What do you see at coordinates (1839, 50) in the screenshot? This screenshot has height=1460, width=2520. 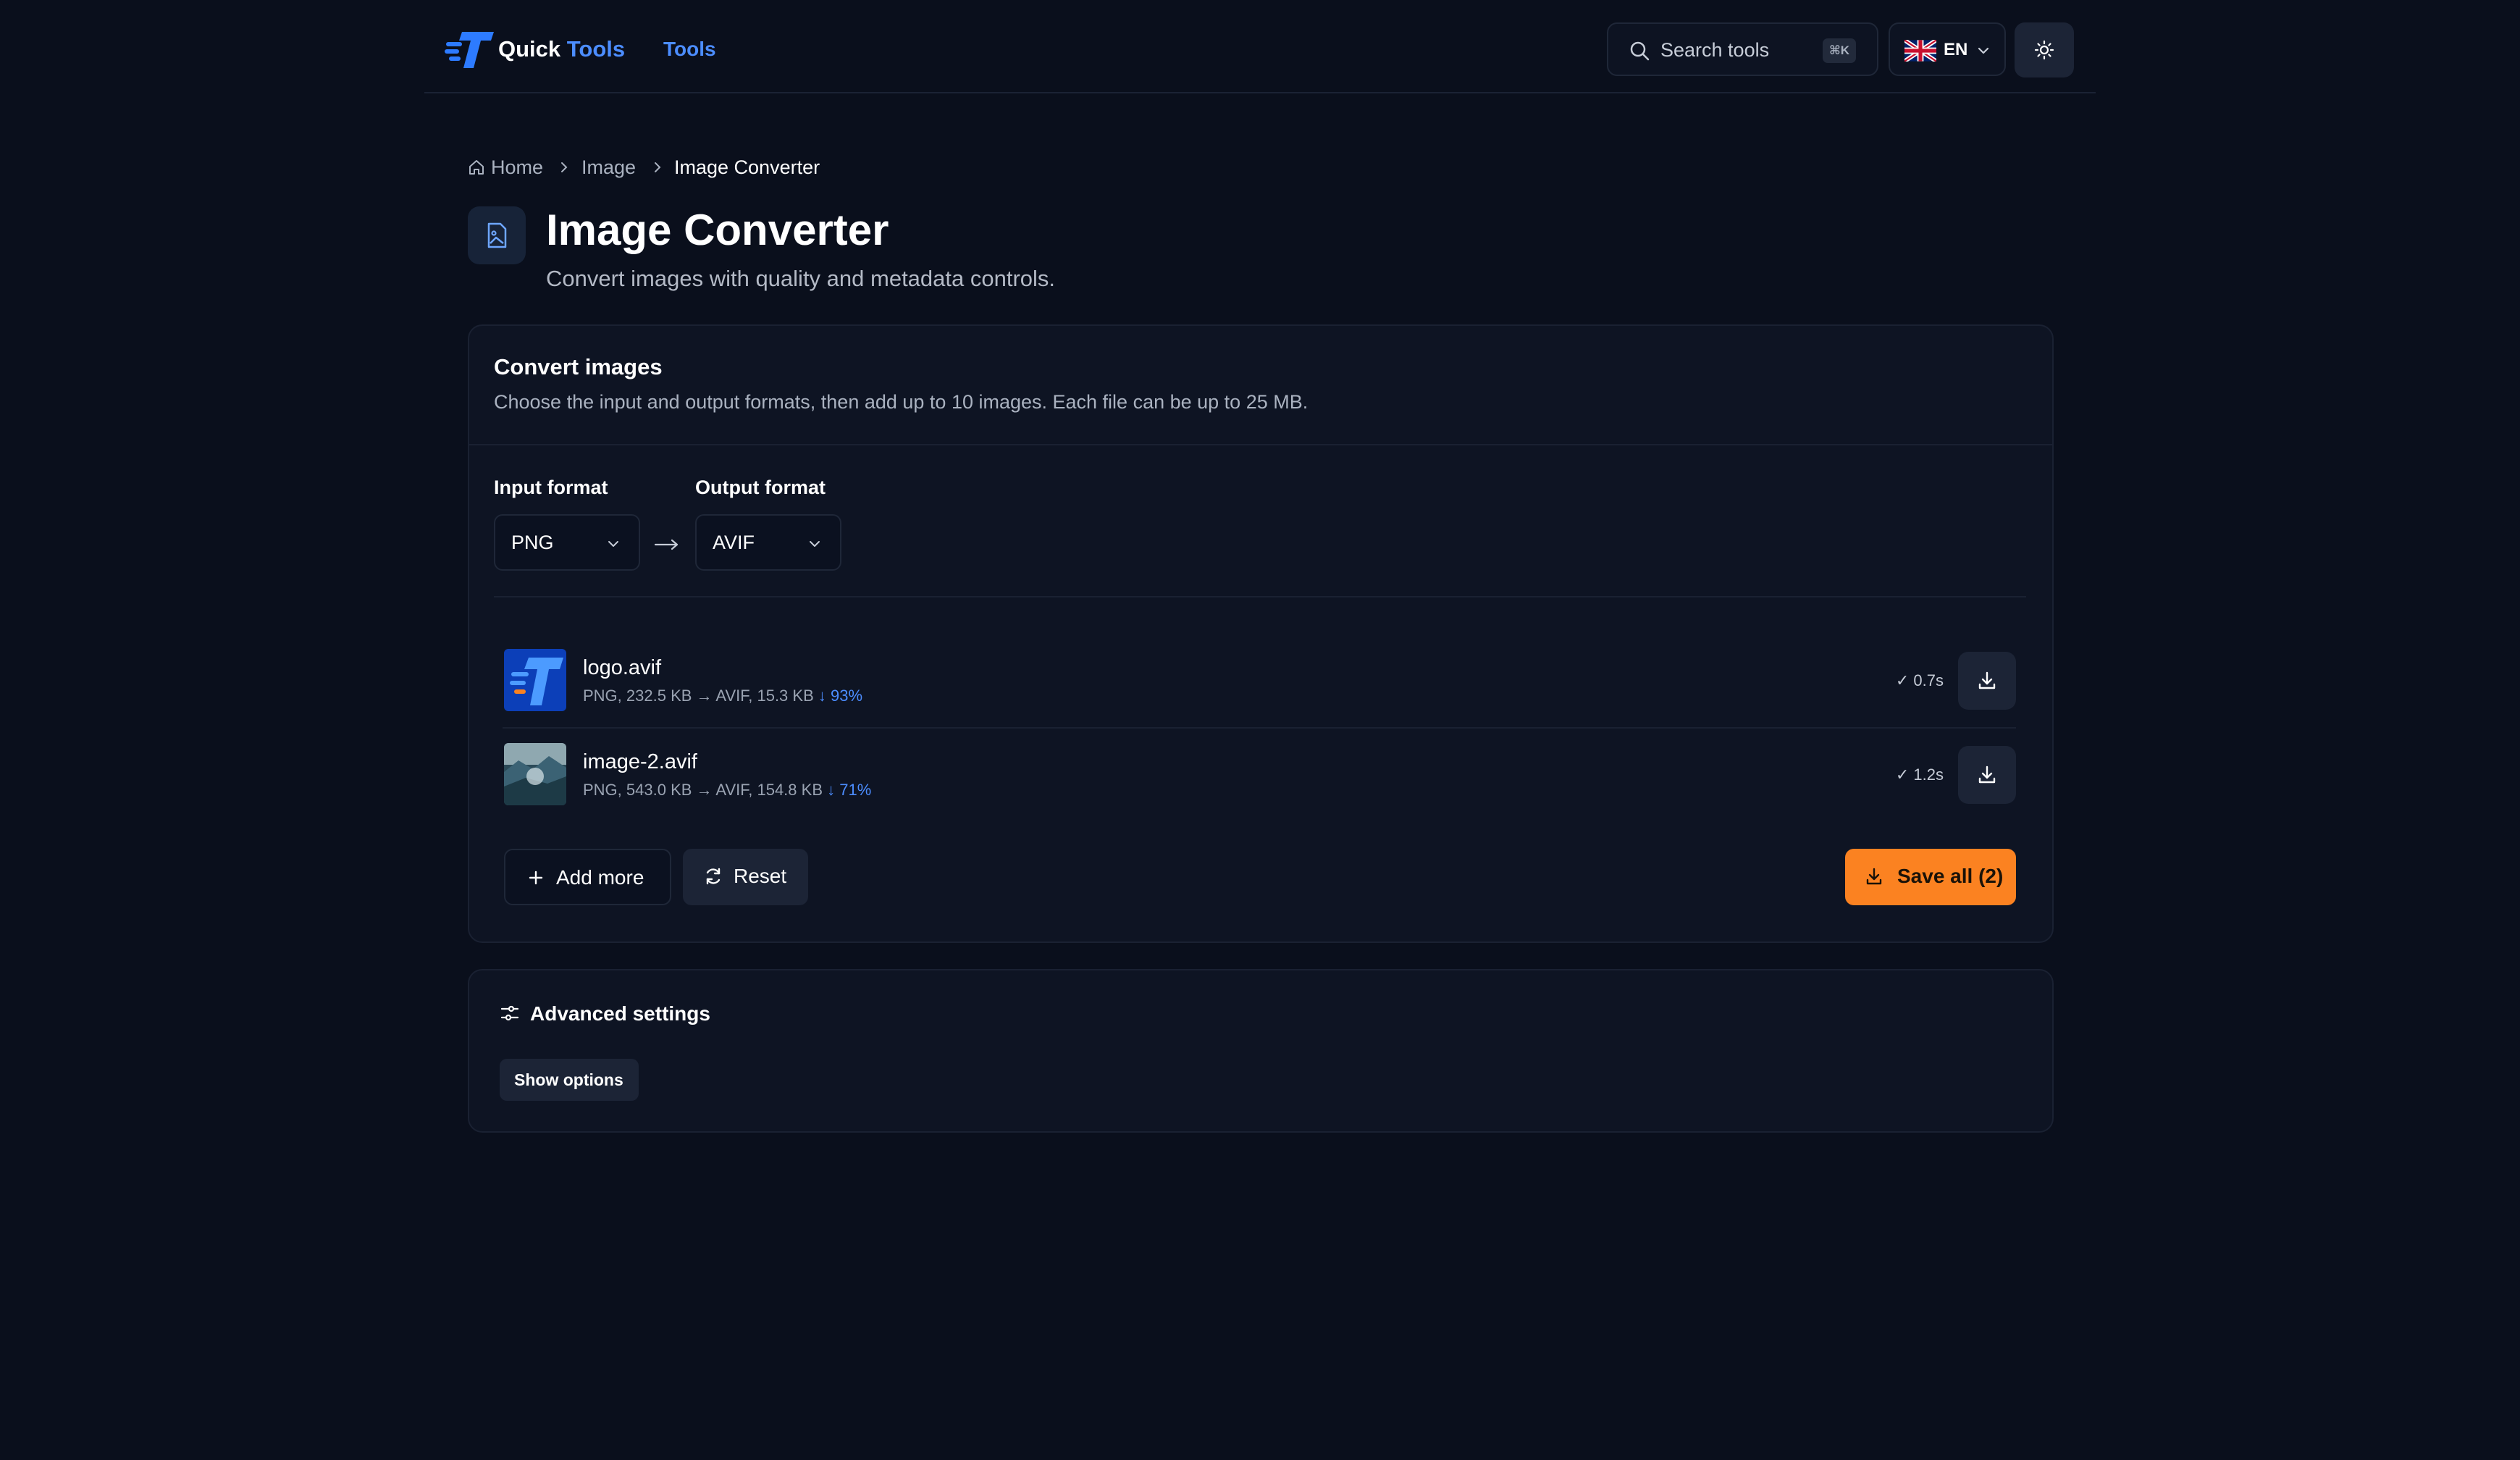 I see `search-shortcut-badge: ⌘K` at bounding box center [1839, 50].